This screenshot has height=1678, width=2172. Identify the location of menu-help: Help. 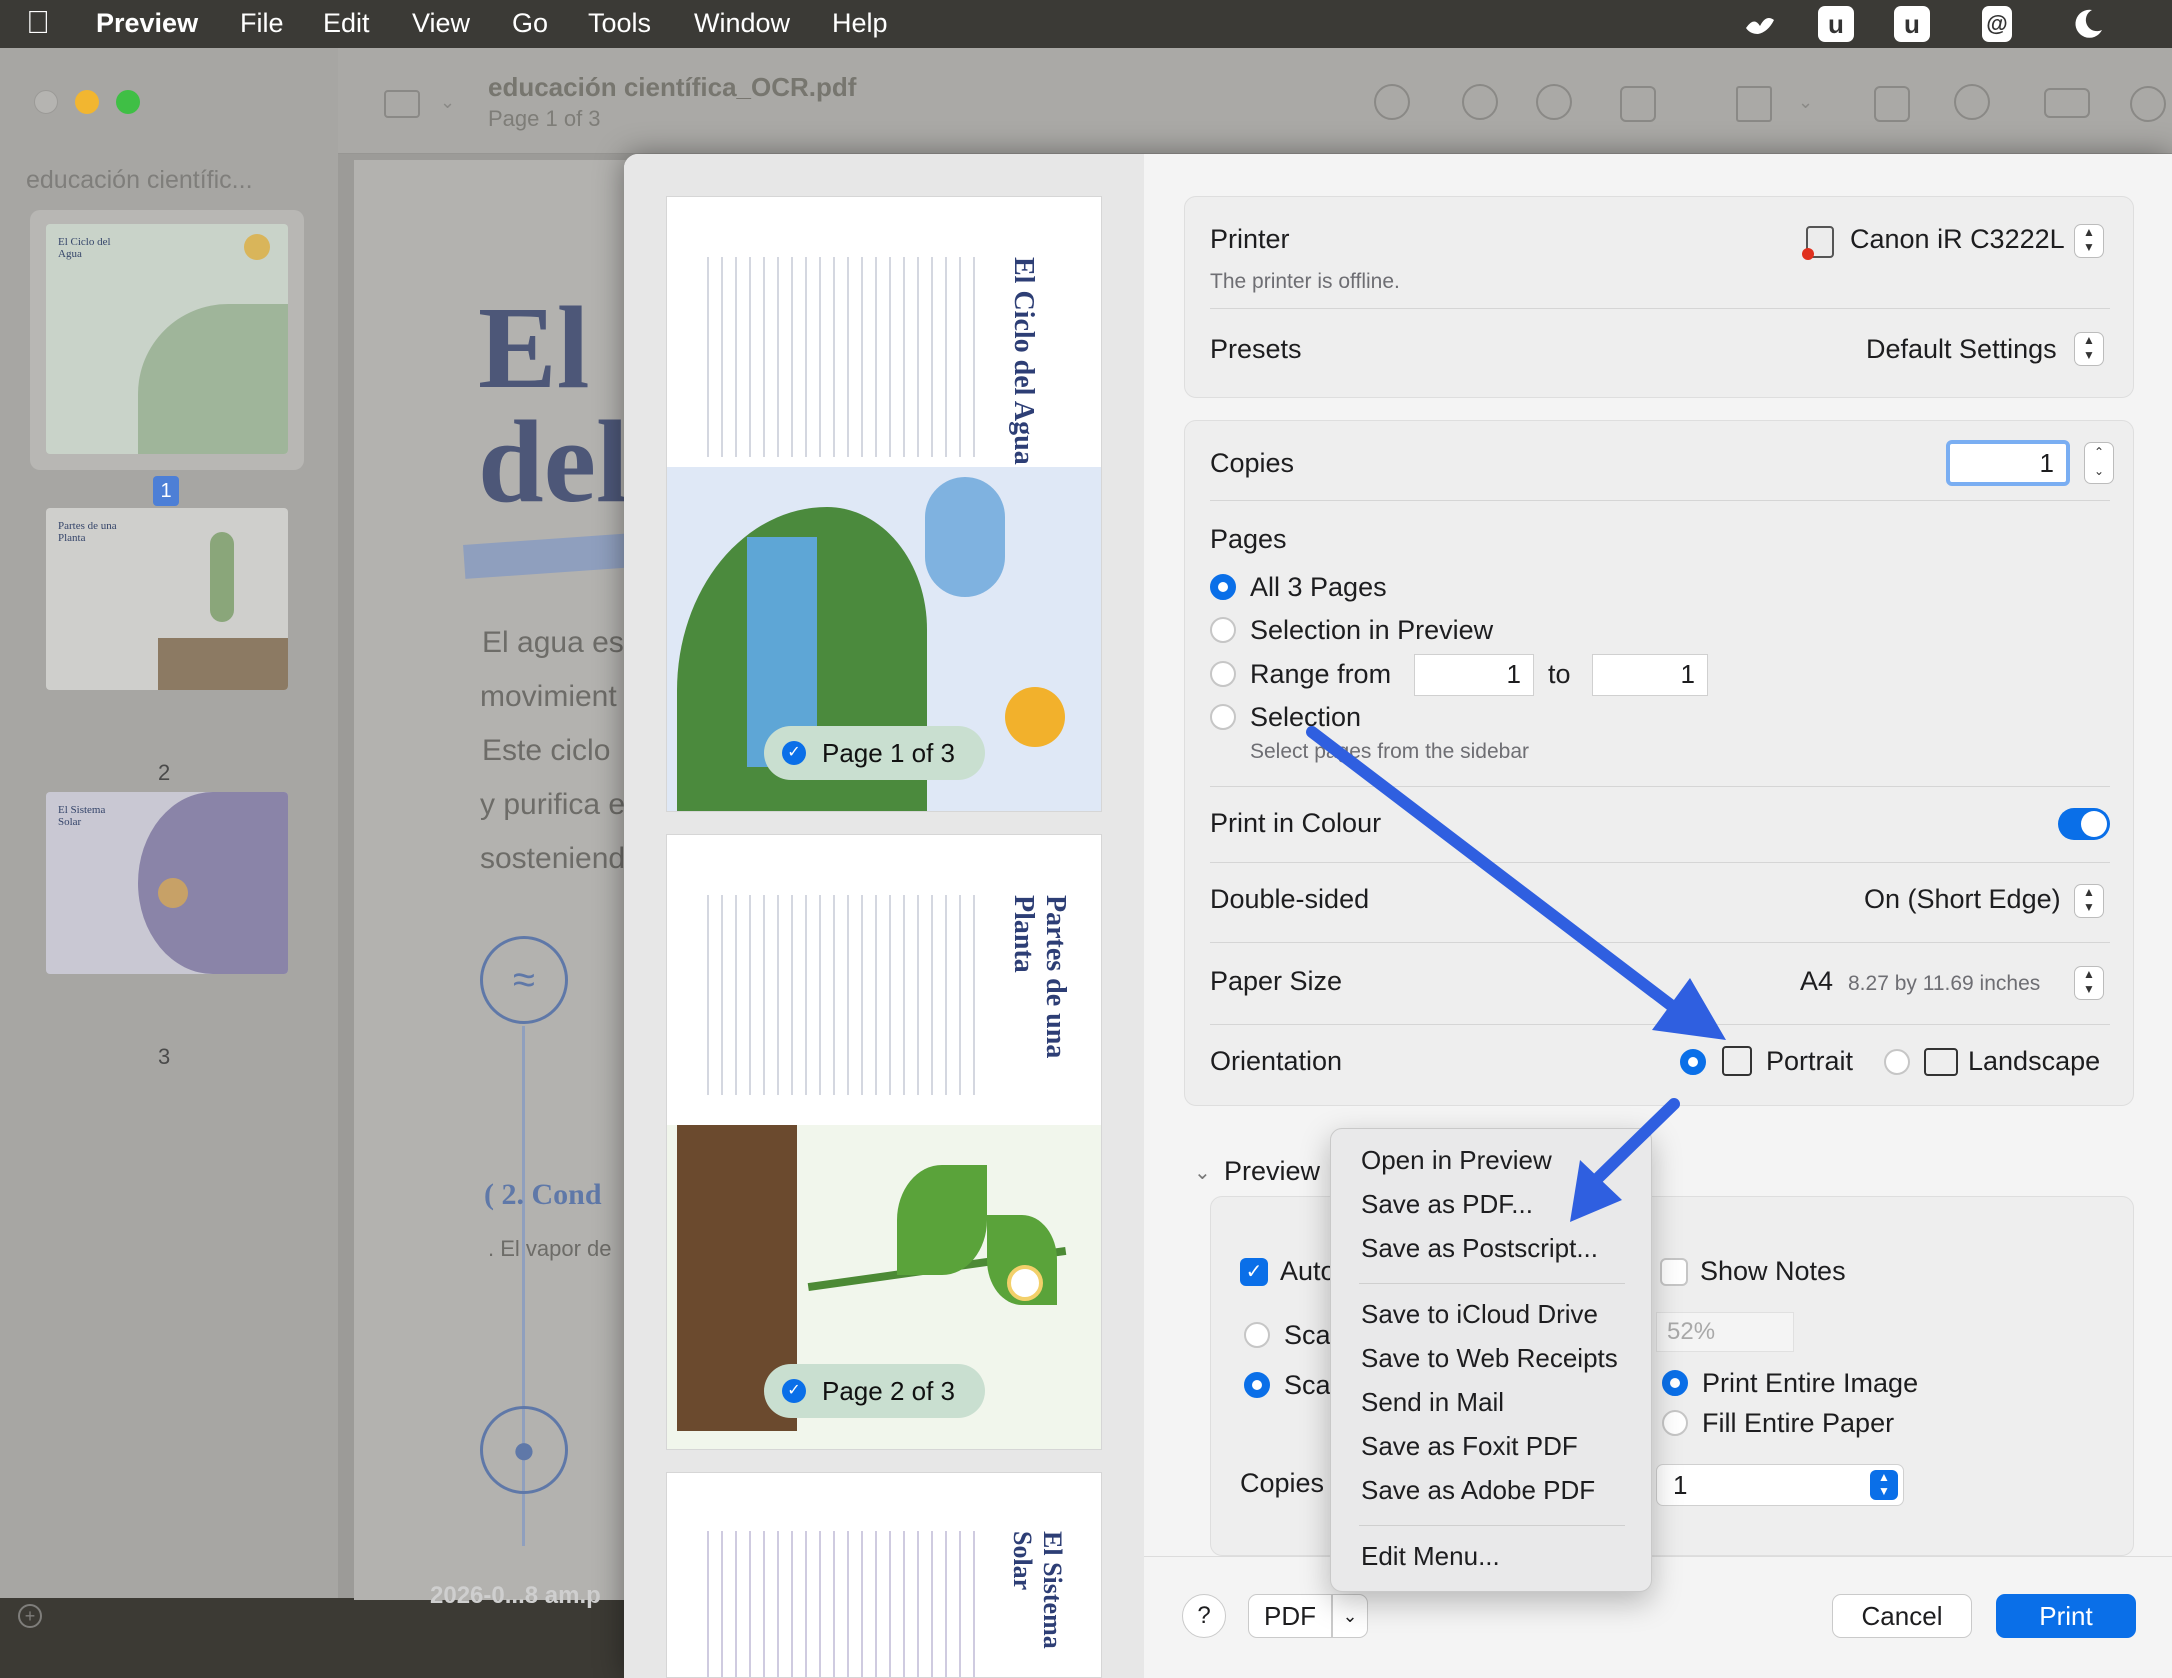
(860, 23).